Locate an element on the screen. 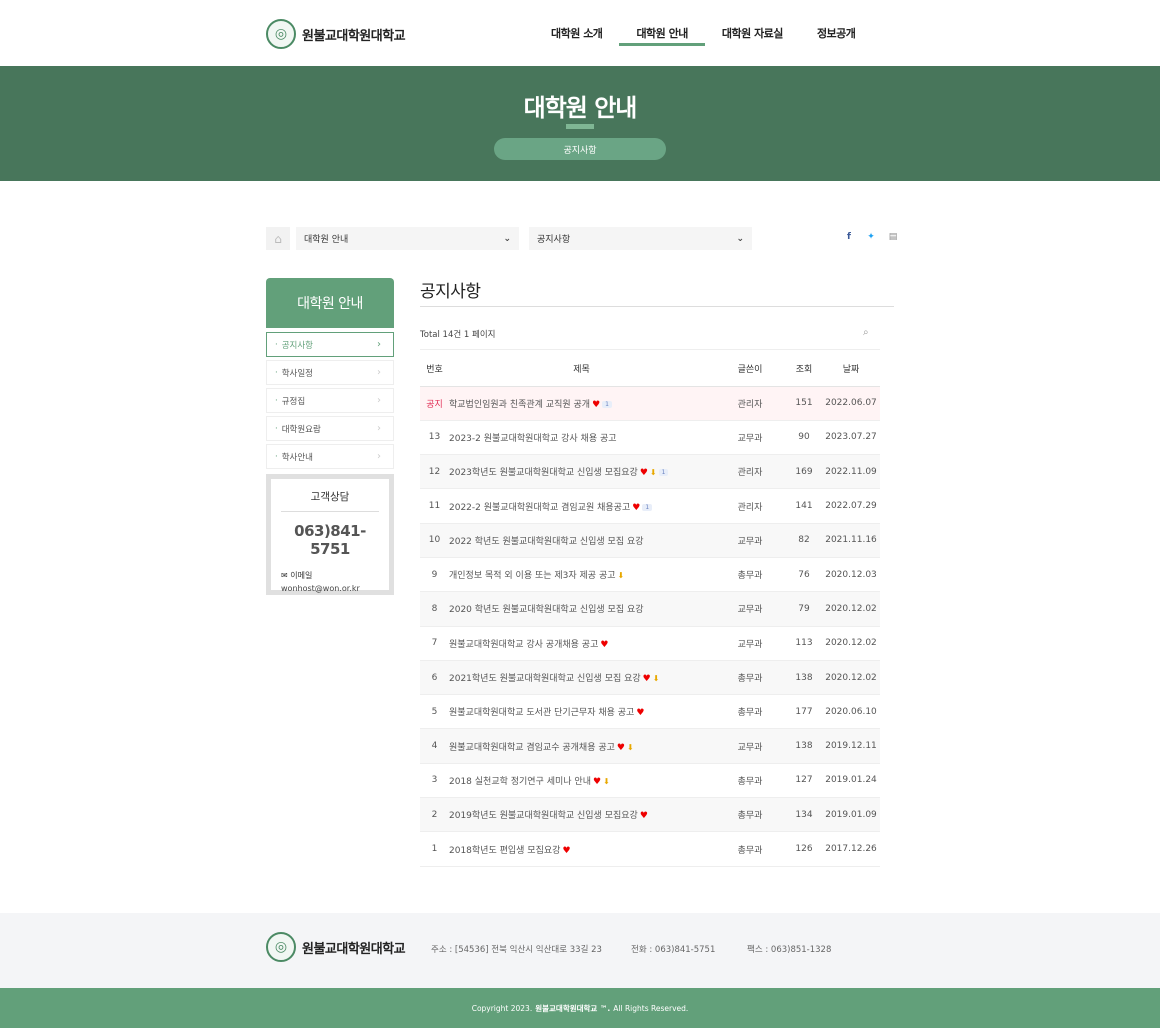  row-hit: 151 is located at coordinates (804, 403).